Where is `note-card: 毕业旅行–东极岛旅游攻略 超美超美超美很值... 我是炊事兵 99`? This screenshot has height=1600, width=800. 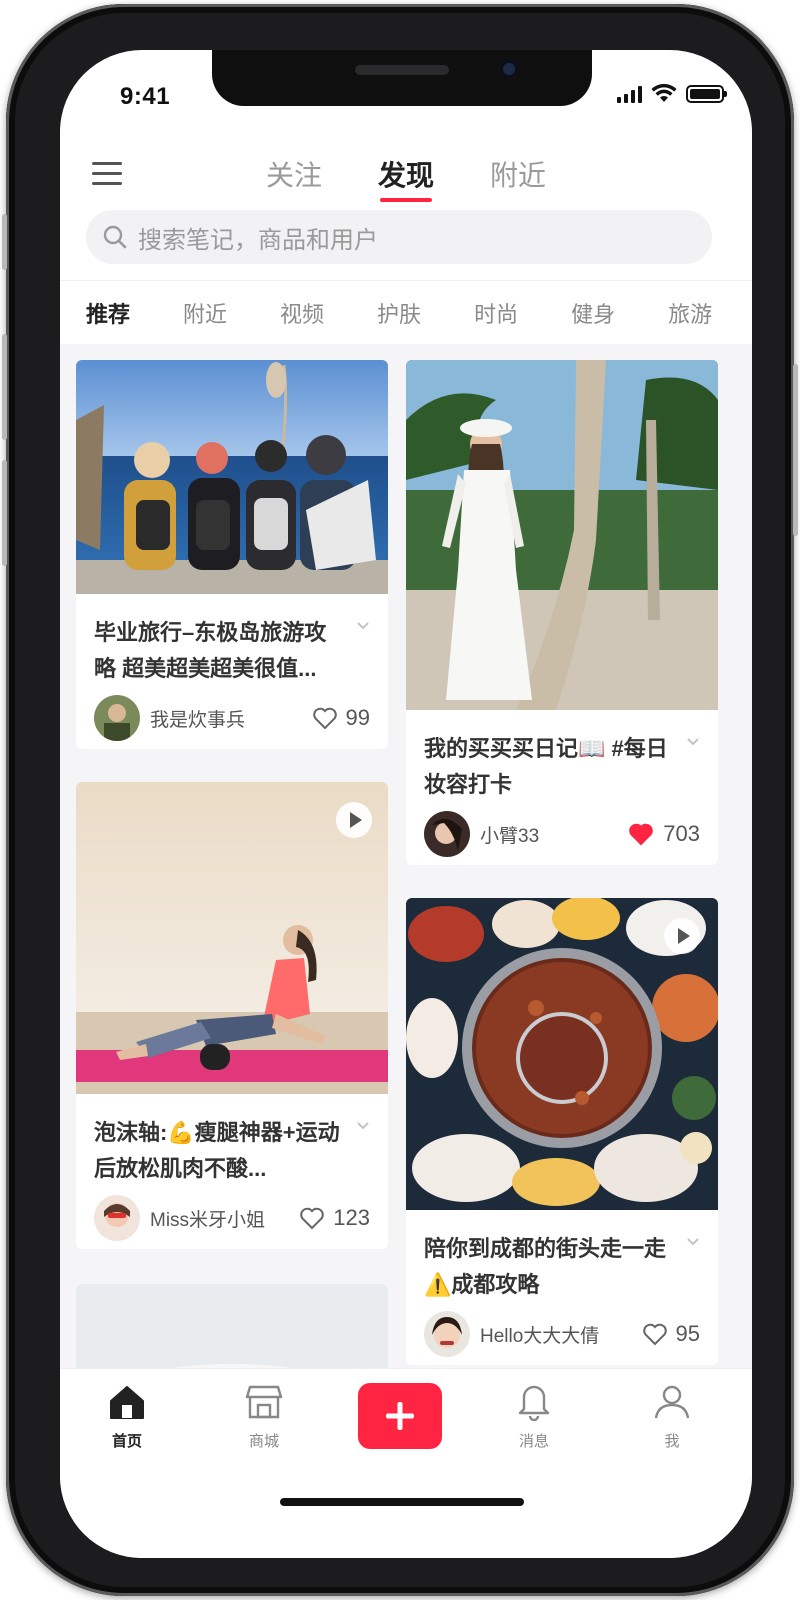
note-card: 毕业旅行–东极岛旅游攻略 超美超美超美很值... 我是炊事兵 99 is located at coordinates (232, 554).